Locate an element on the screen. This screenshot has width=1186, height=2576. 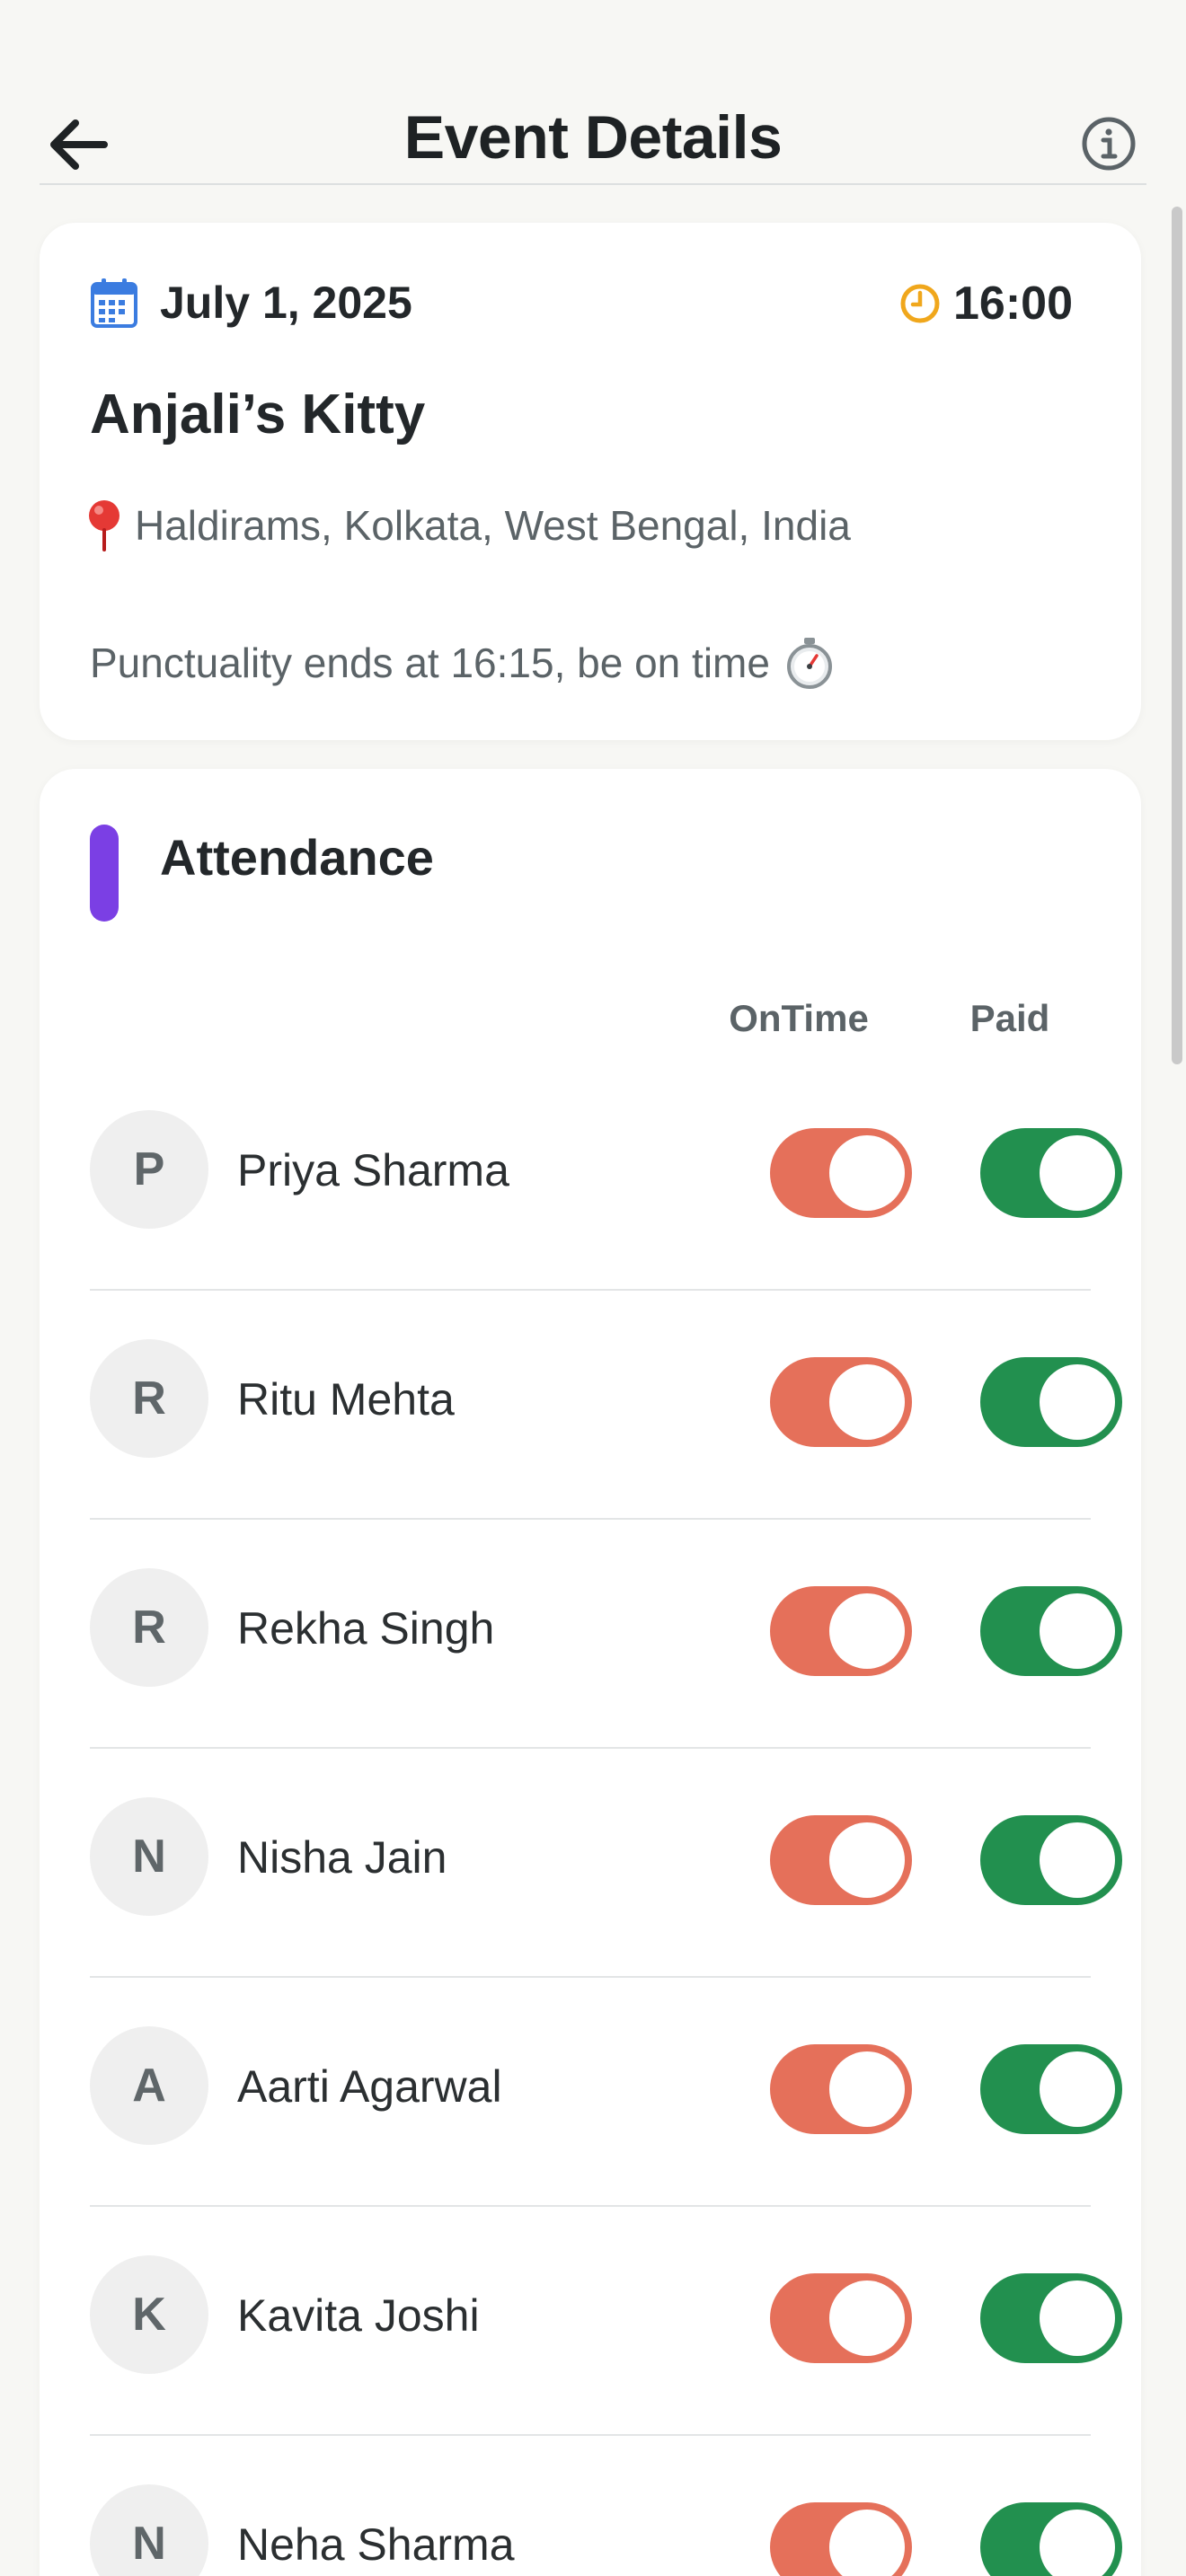
stopwatch-icon is located at coordinates (809, 663).